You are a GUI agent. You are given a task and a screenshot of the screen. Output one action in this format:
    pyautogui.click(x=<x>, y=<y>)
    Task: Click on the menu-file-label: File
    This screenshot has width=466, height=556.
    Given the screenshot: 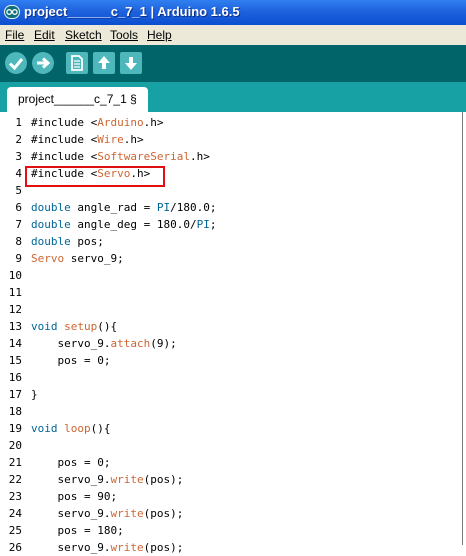 What is the action you would take?
    pyautogui.click(x=15, y=35)
    